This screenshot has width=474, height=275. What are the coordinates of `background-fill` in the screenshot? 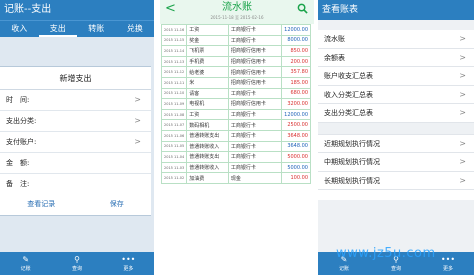 It's located at (396, 226).